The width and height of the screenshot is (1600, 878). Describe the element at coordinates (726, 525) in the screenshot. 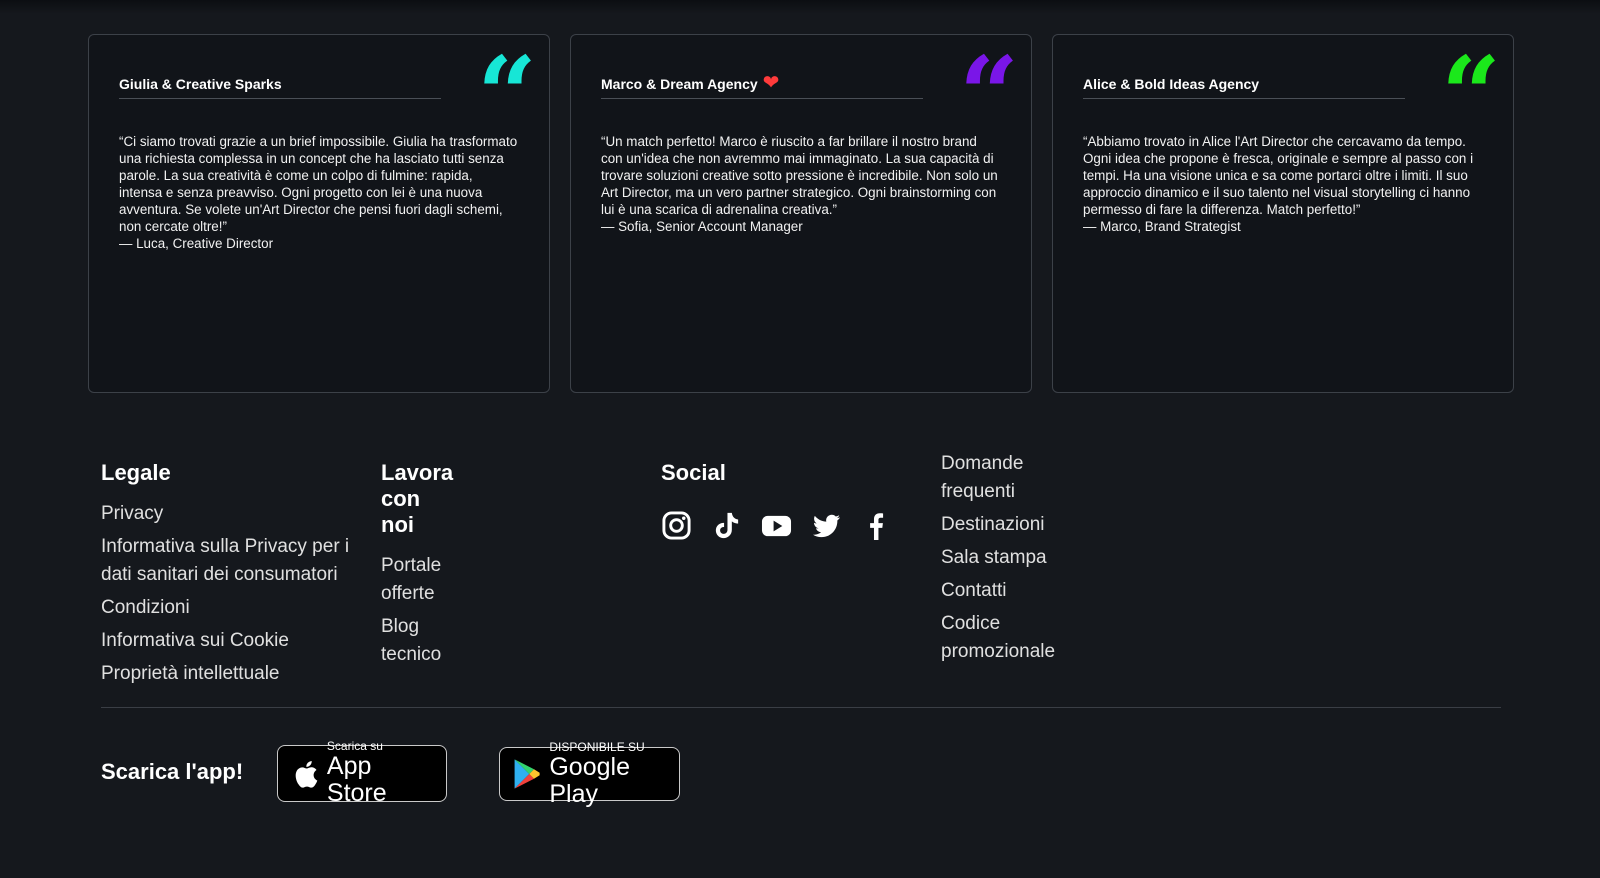

I see `tiktok-icon` at that location.